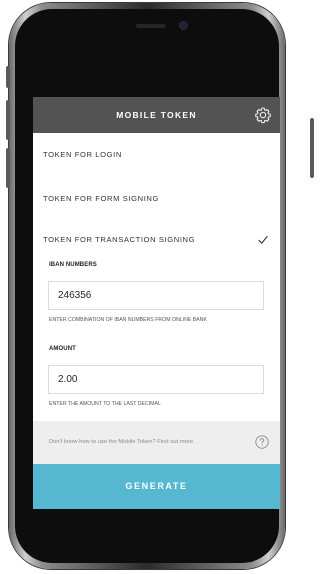  I want to click on mute-switch, so click(8, 77).